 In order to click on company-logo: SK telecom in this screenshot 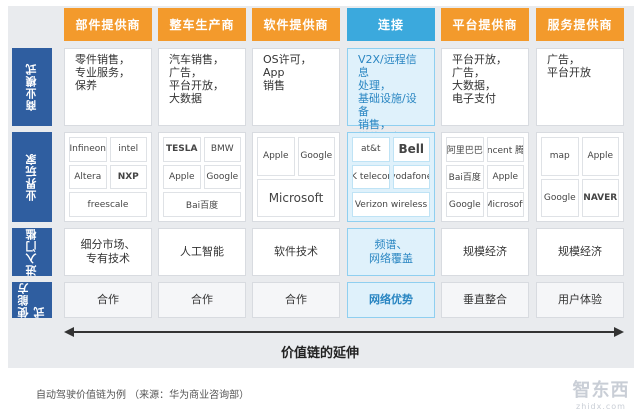, I will do `click(371, 177)`.